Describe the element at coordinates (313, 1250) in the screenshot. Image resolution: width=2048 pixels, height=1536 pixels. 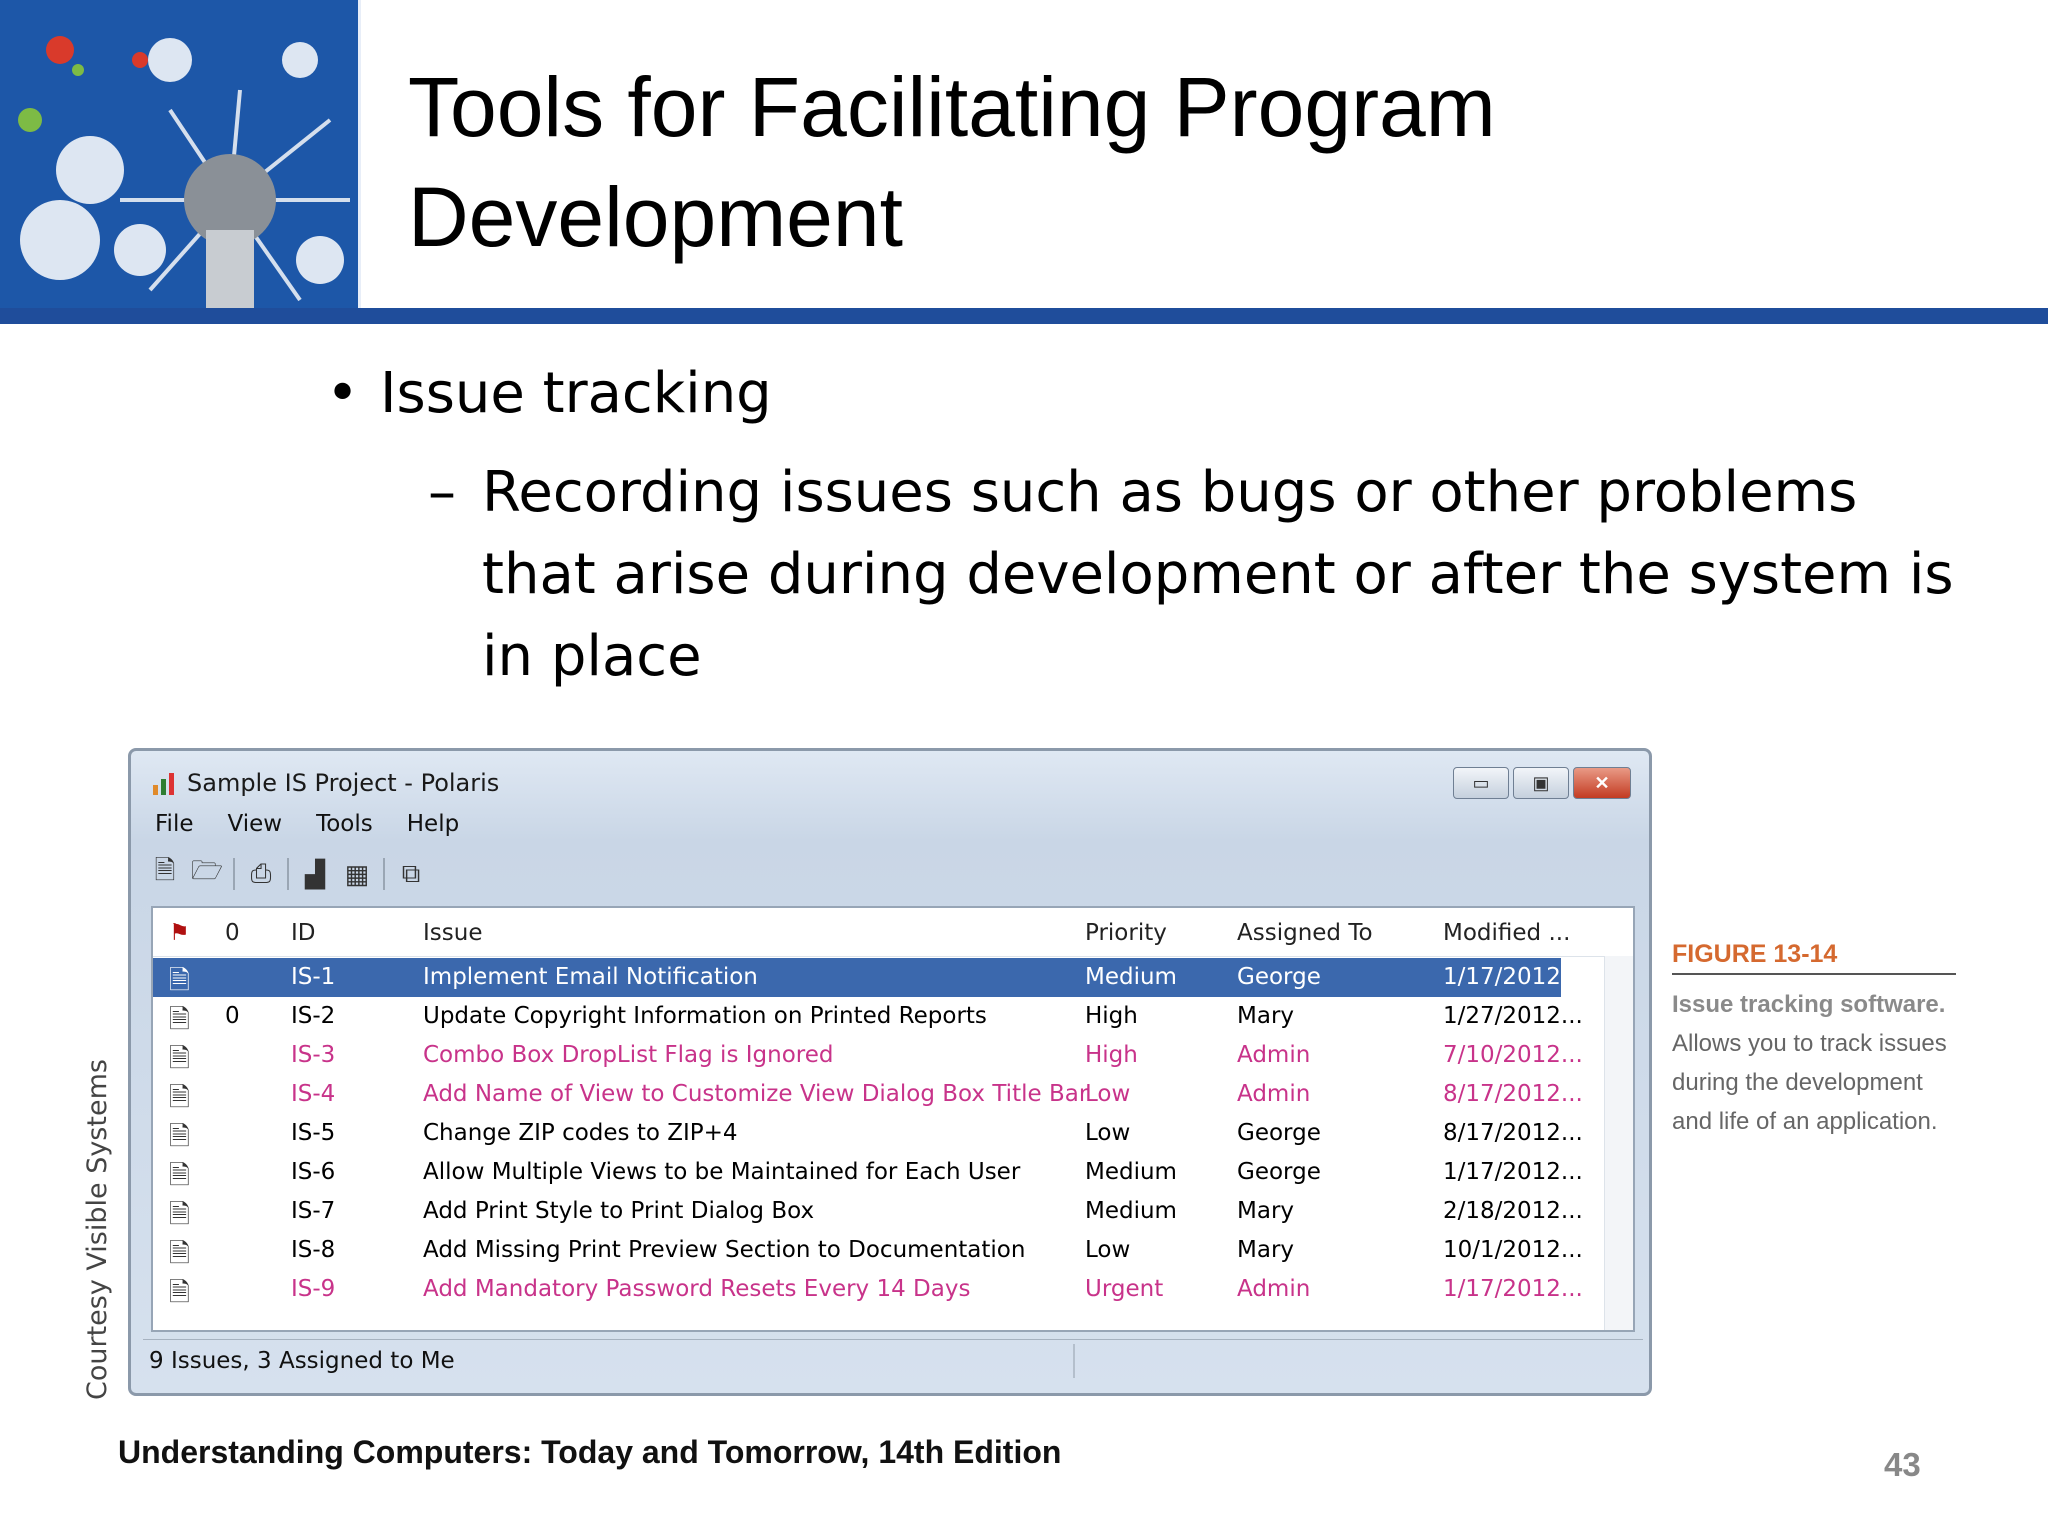
I see `issue-cell-id: IS-8` at that location.